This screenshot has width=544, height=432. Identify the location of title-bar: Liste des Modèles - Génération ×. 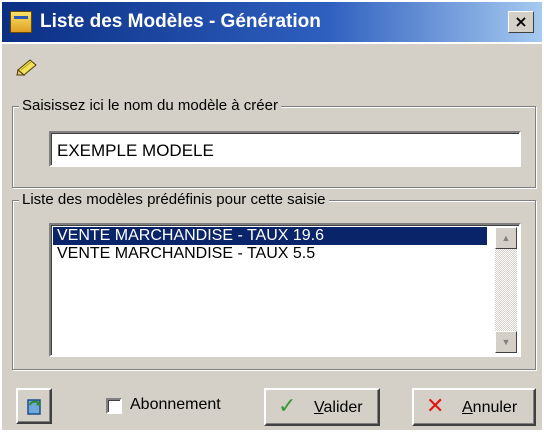
(272, 22).